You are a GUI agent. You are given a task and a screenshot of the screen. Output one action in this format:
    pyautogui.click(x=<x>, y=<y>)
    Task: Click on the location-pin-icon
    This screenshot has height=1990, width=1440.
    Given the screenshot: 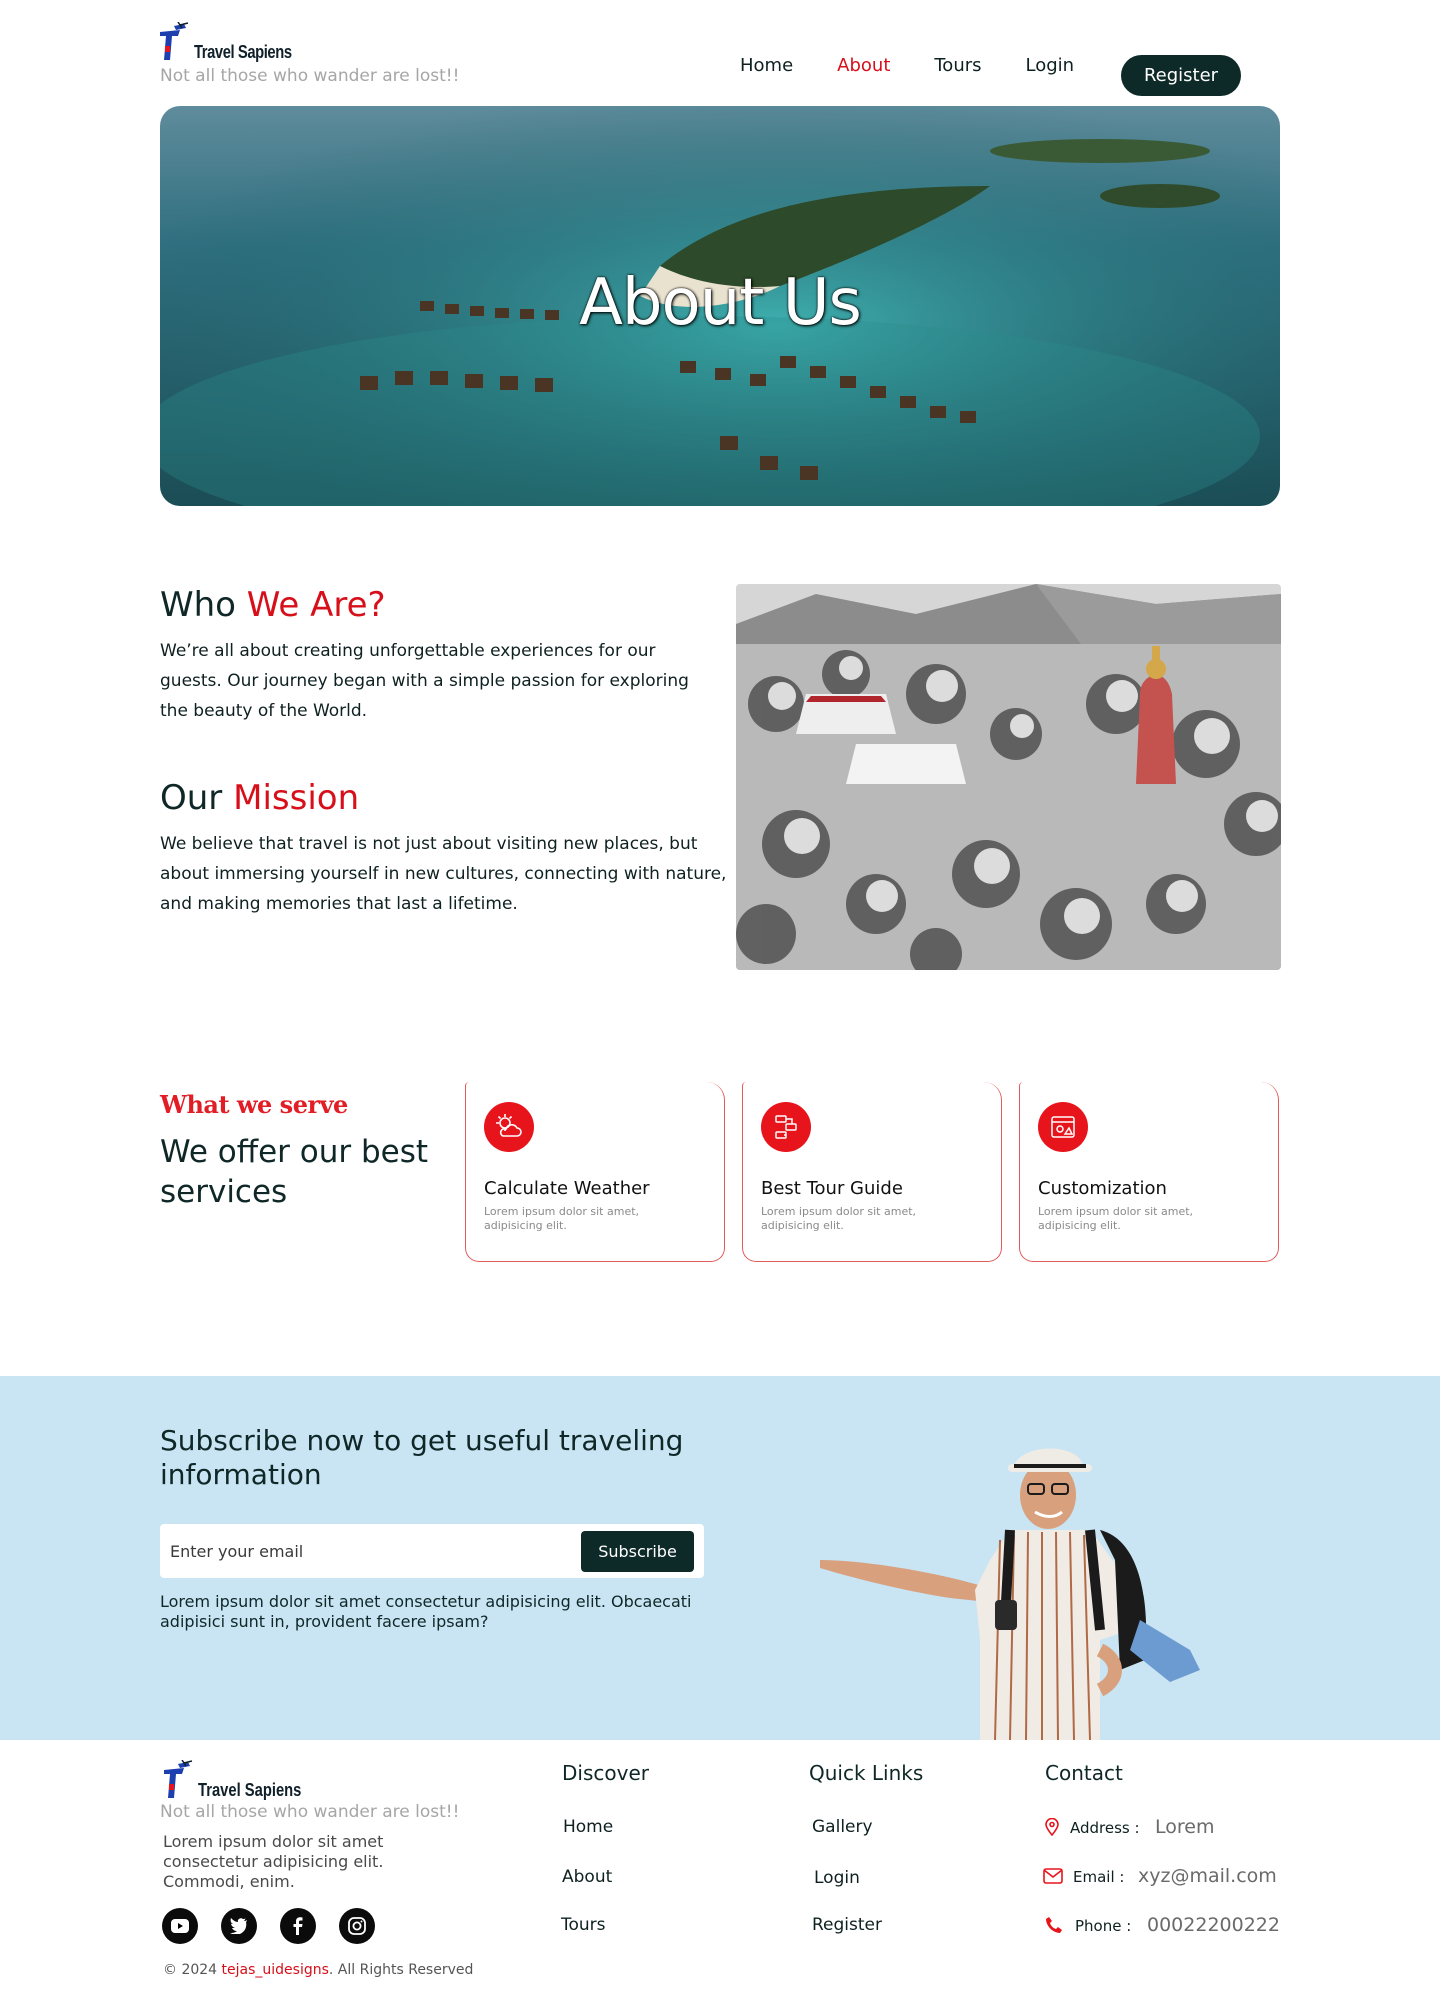 What is the action you would take?
    pyautogui.click(x=1052, y=1827)
    